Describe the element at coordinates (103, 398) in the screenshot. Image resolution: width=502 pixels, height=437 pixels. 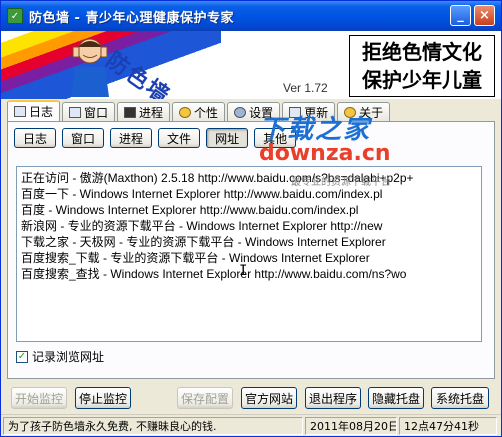
I see `stop-monitor-button: 停止监控` at that location.